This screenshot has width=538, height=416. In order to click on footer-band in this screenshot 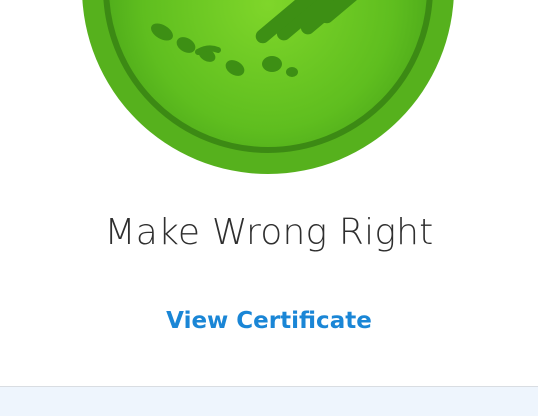, I will do `click(269, 401)`.